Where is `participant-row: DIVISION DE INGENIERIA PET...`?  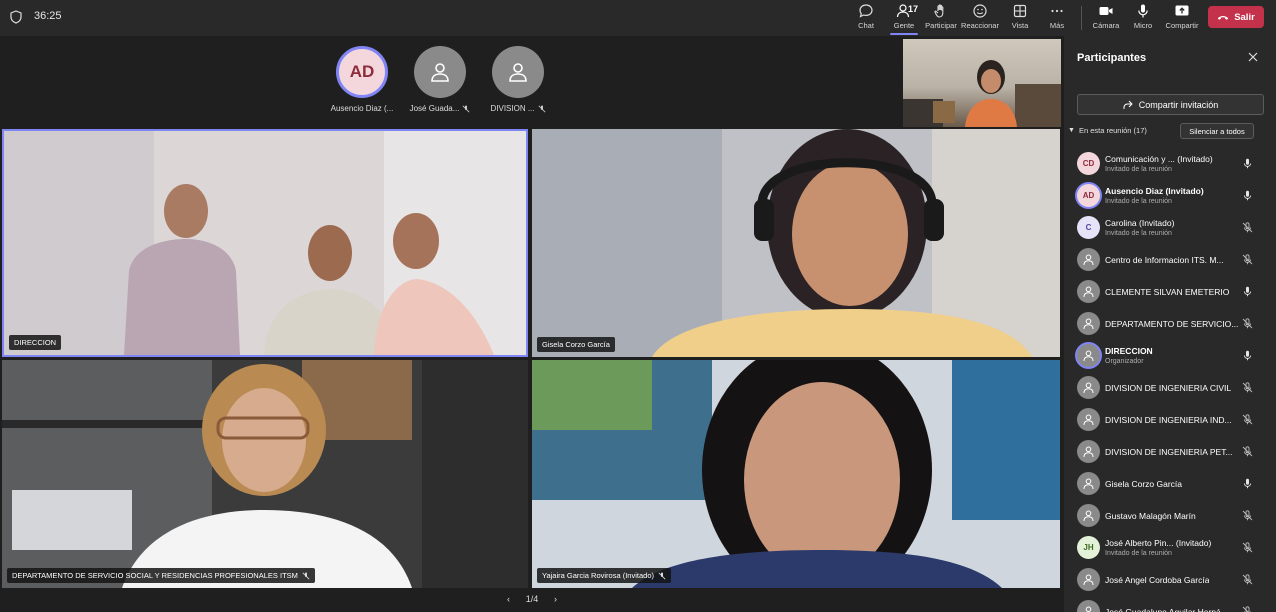 participant-row: DIVISION DE INGENIERIA PET... is located at coordinates (1170, 452).